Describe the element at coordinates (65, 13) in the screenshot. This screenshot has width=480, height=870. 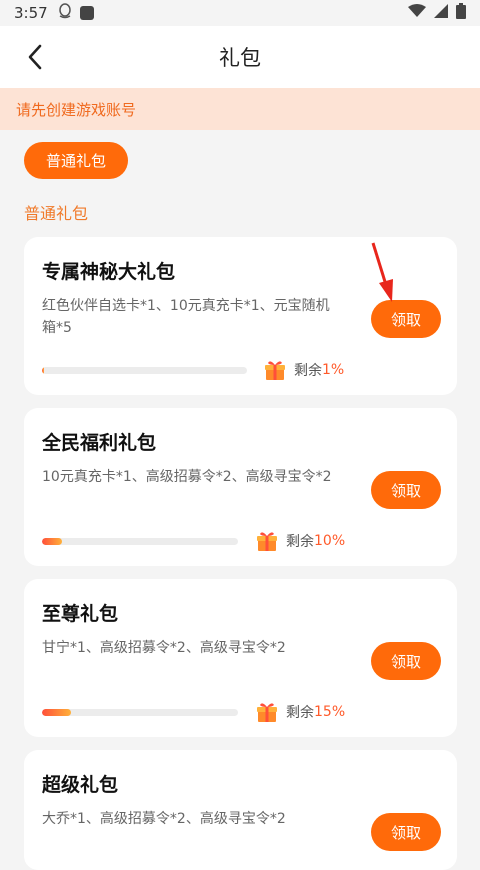
I see `qq-notification-icon` at that location.